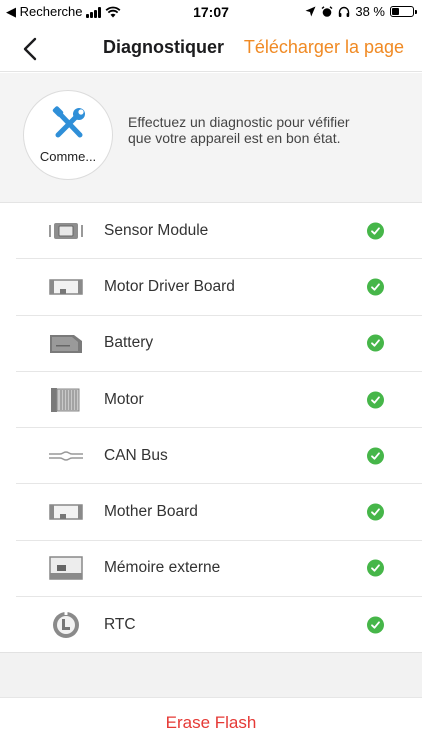 Image resolution: width=422 pixels, height=750 pixels. I want to click on erase-flash-button: Erase Flash, so click(211, 723).